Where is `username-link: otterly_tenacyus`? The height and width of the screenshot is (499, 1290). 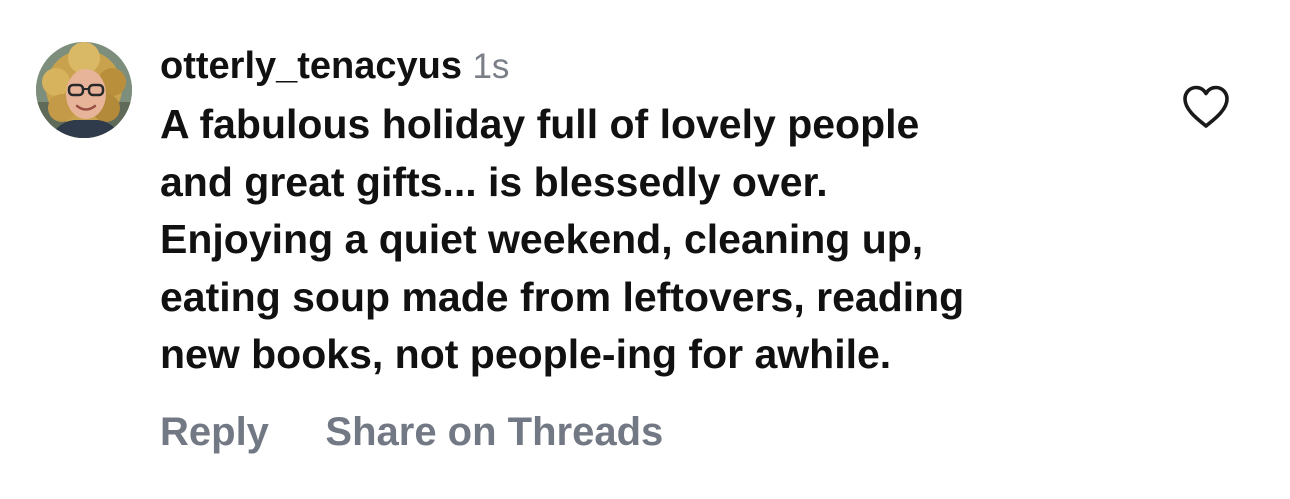
username-link: otterly_tenacyus is located at coordinates (311, 66).